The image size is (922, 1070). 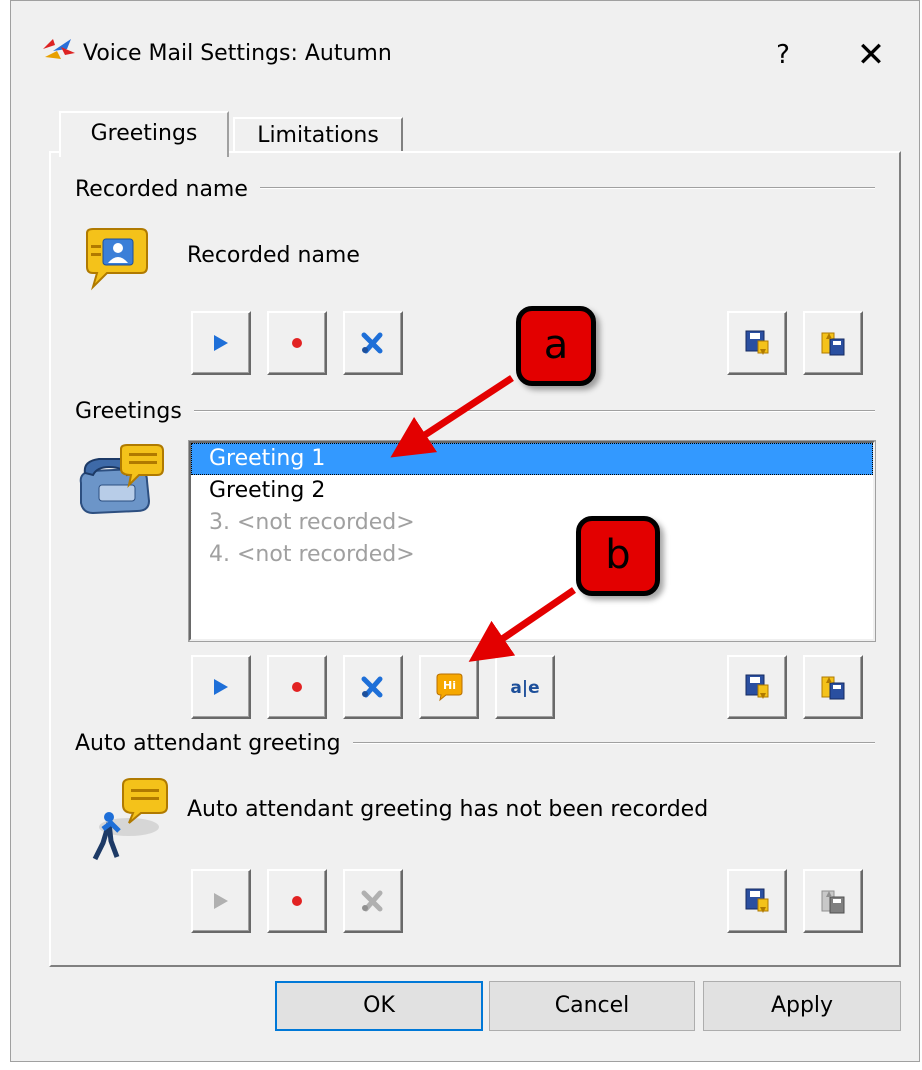 What do you see at coordinates (117, 259) in the screenshot?
I see `recorded-name-speech-icon` at bounding box center [117, 259].